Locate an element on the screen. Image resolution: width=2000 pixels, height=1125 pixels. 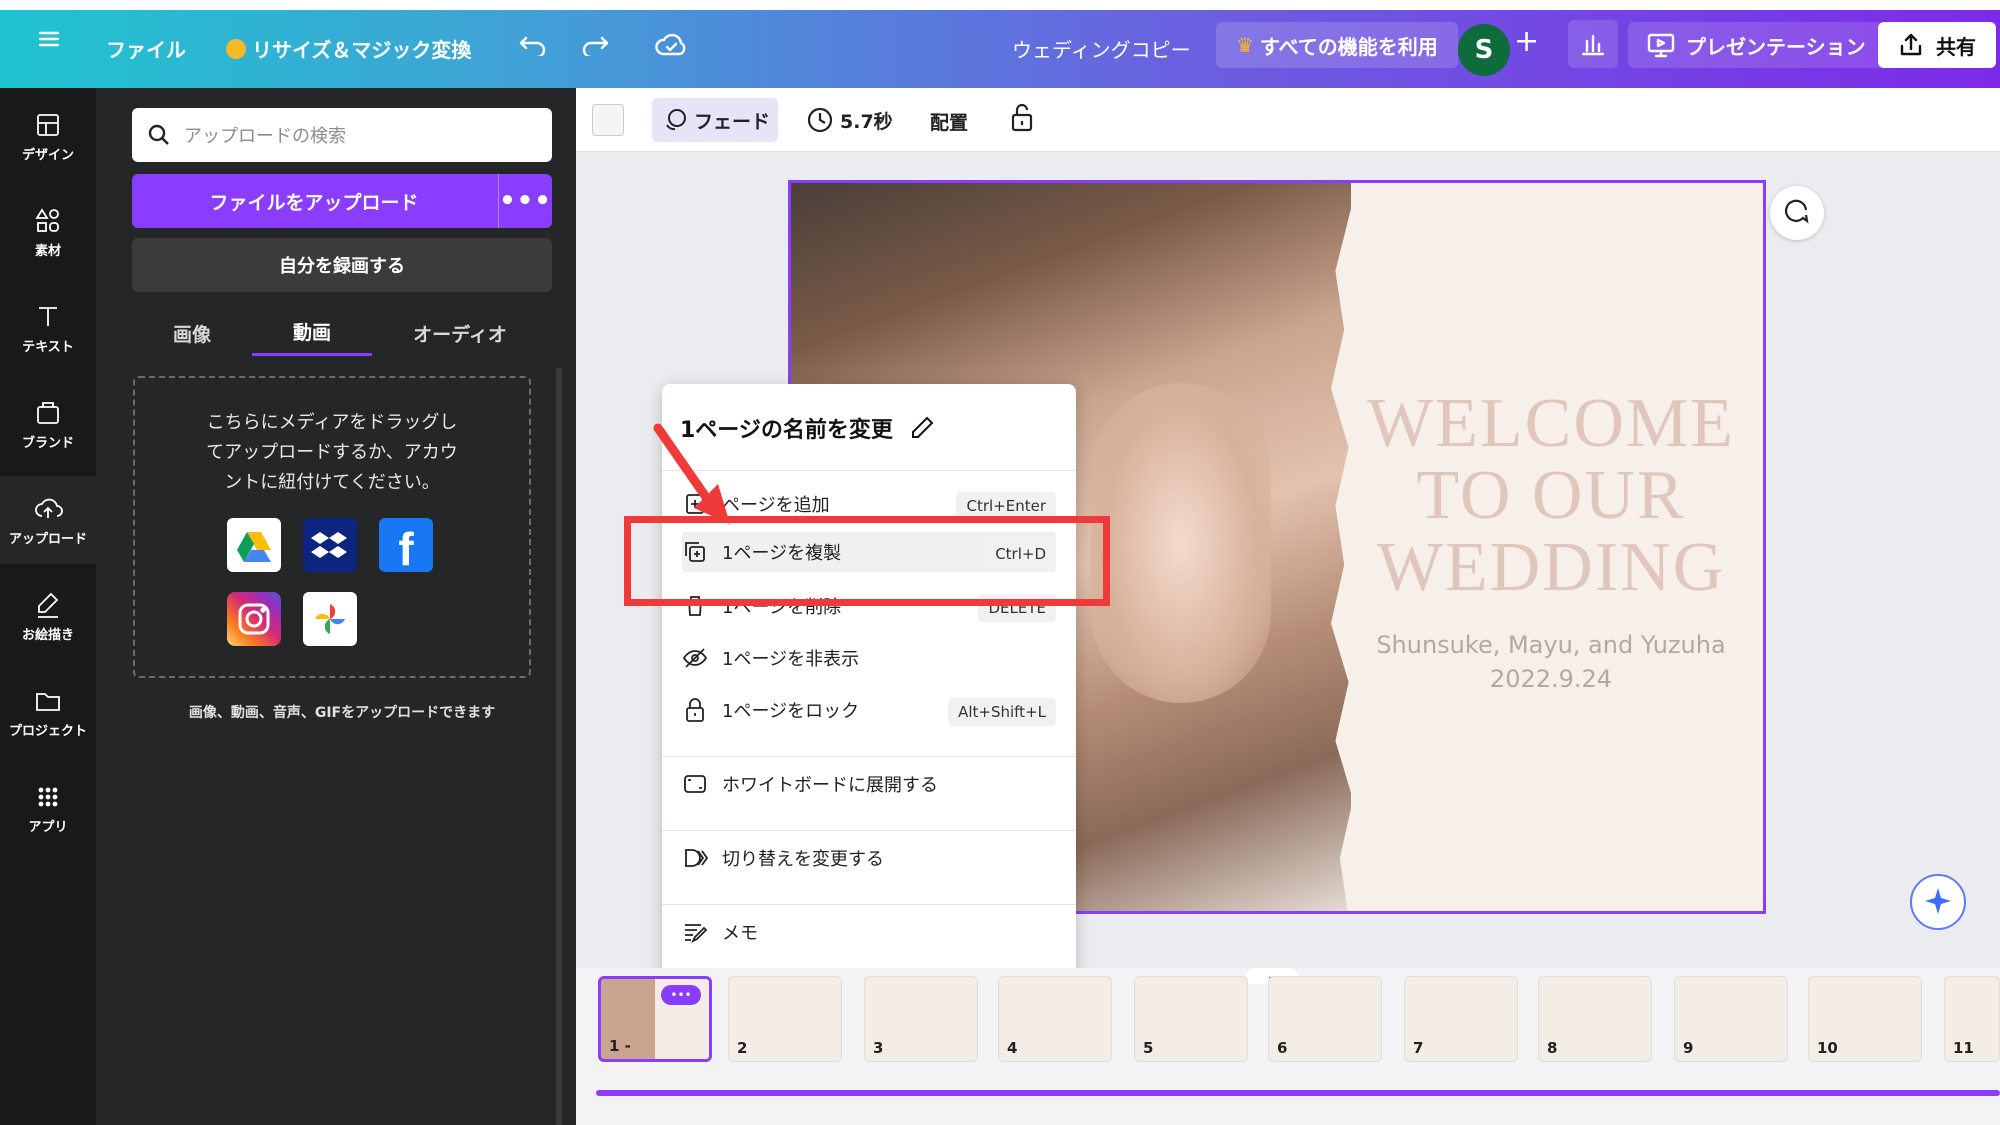
panel-scrollbar is located at coordinates (559, 746).